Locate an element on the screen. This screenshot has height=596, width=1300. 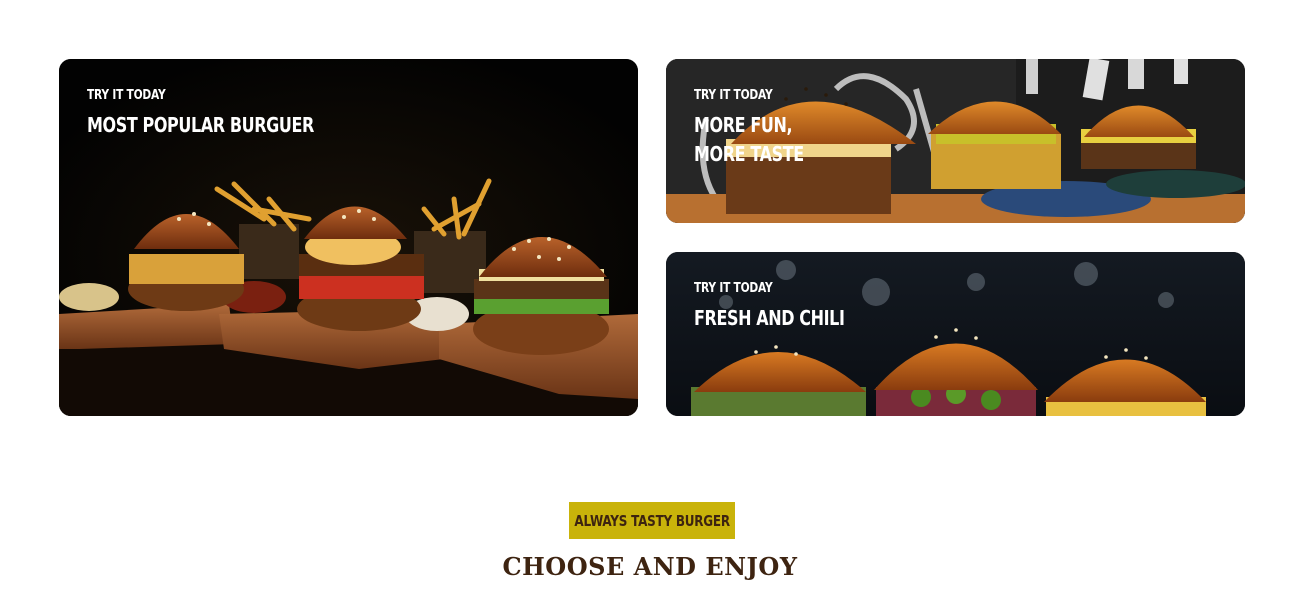
banner-caption: TRY IT TODAY MORE FUN, MORE TASTE is located at coordinates (762, 128).